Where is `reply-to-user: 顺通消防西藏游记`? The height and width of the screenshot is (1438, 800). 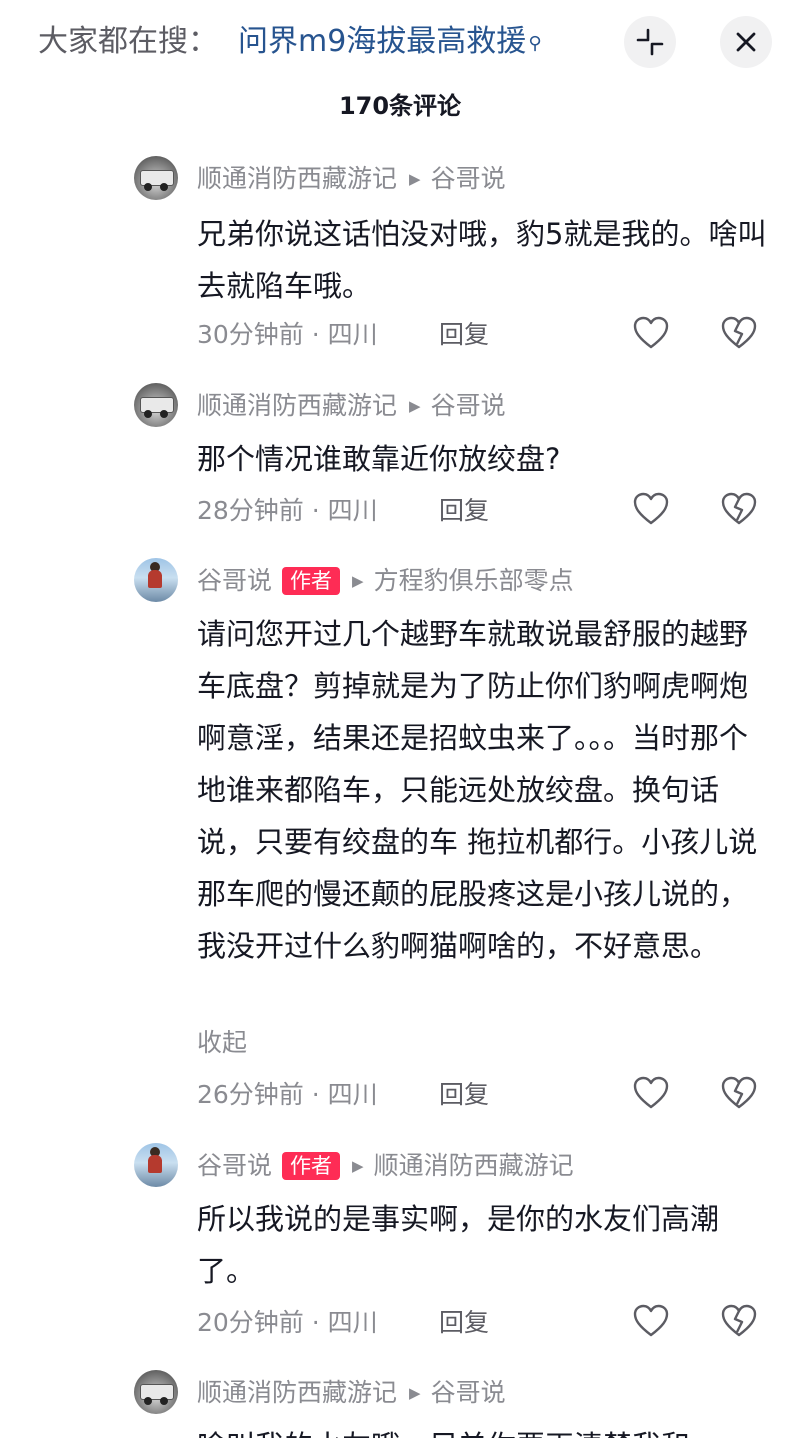 reply-to-user: 顺通消防西藏游记 is located at coordinates (474, 1166).